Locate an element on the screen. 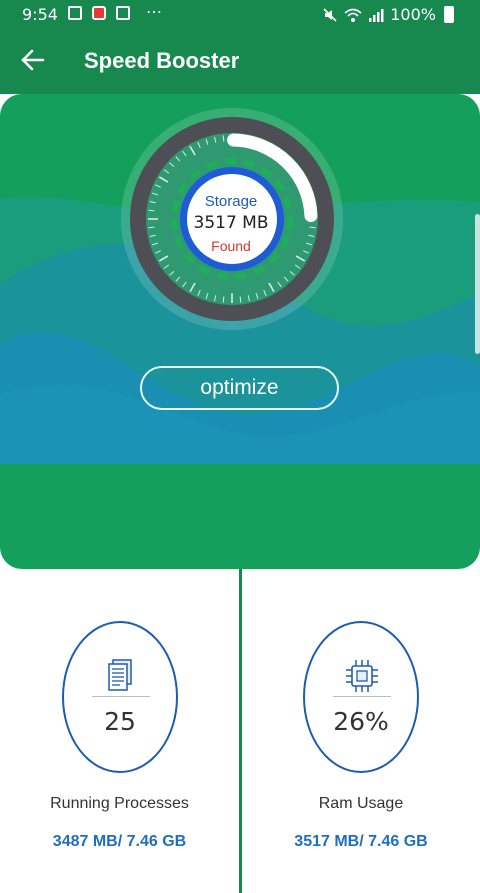  app-bar: Speed Booster is located at coordinates (240, 62).